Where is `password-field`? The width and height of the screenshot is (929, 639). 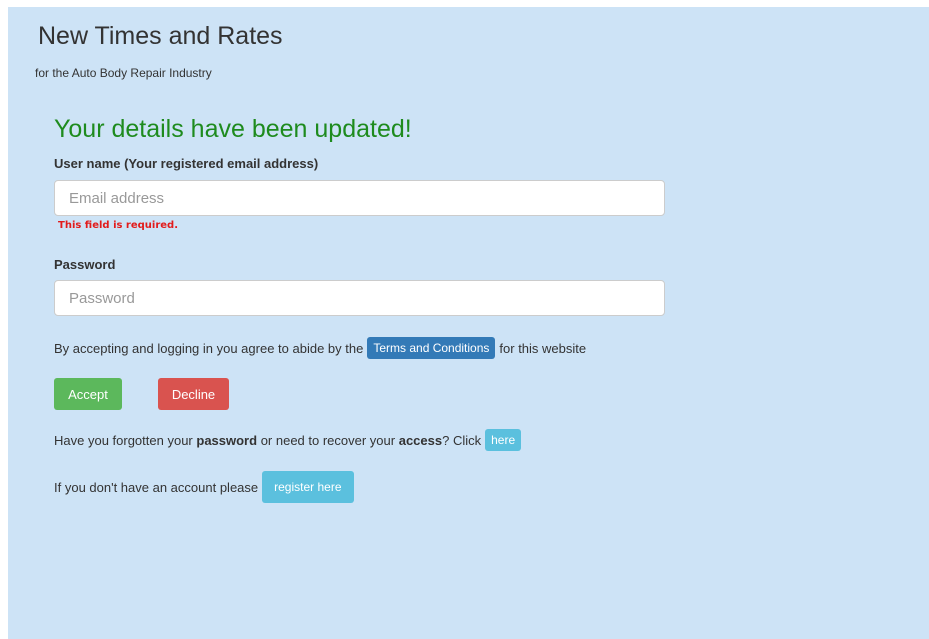 password-field is located at coordinates (359, 298).